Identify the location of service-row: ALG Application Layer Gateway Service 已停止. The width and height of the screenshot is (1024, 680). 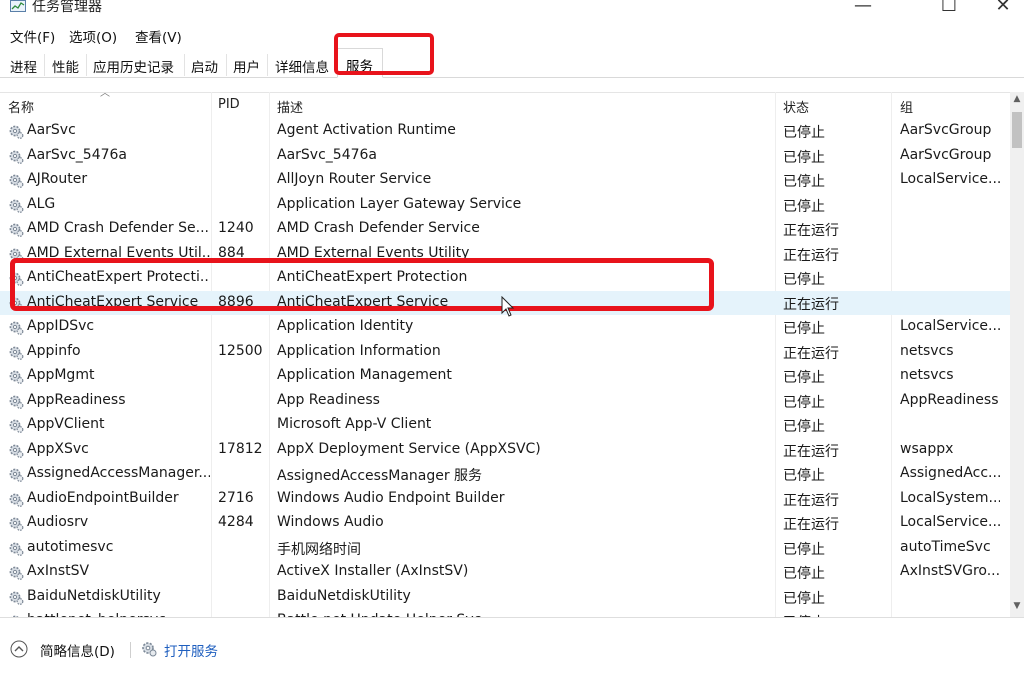
(505, 205).